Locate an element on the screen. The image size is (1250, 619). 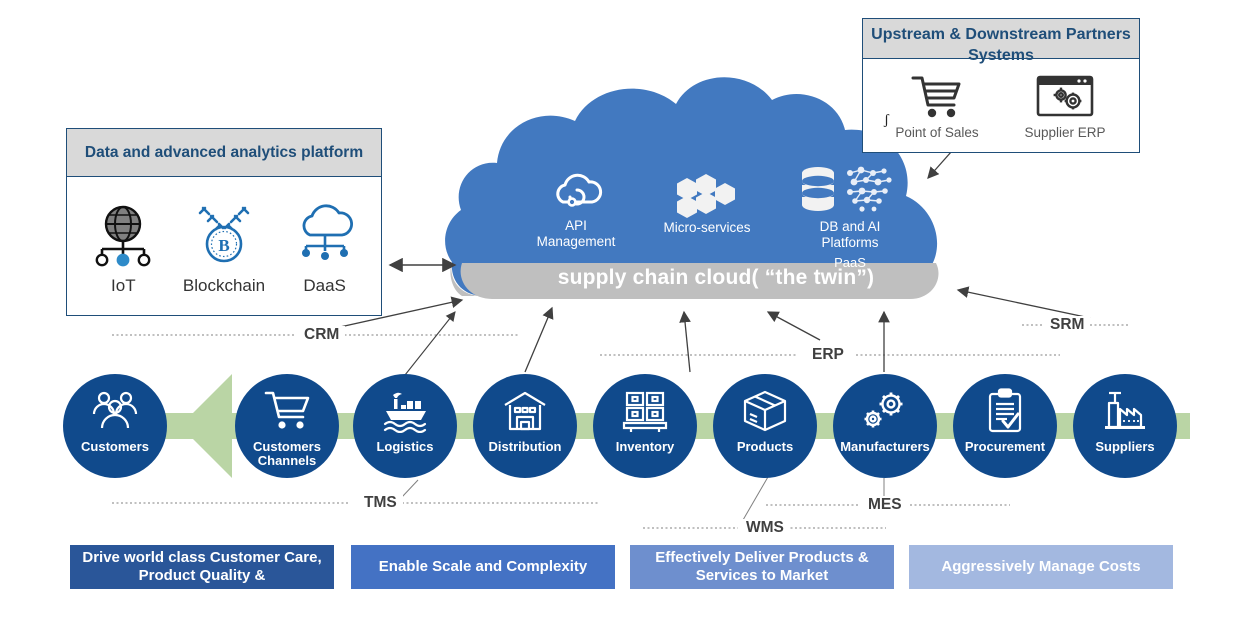
connector-label-wms: WMS is located at coordinates (765, 528).